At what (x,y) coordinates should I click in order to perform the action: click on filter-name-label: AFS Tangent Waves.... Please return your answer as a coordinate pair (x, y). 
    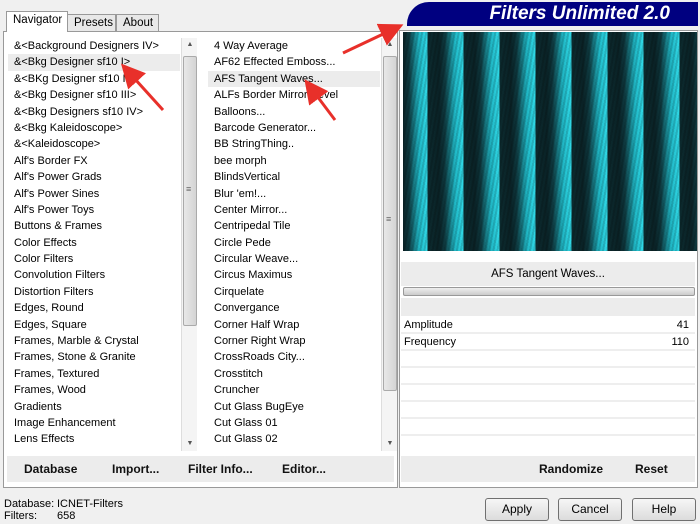
    Looking at the image, I should click on (548, 274).